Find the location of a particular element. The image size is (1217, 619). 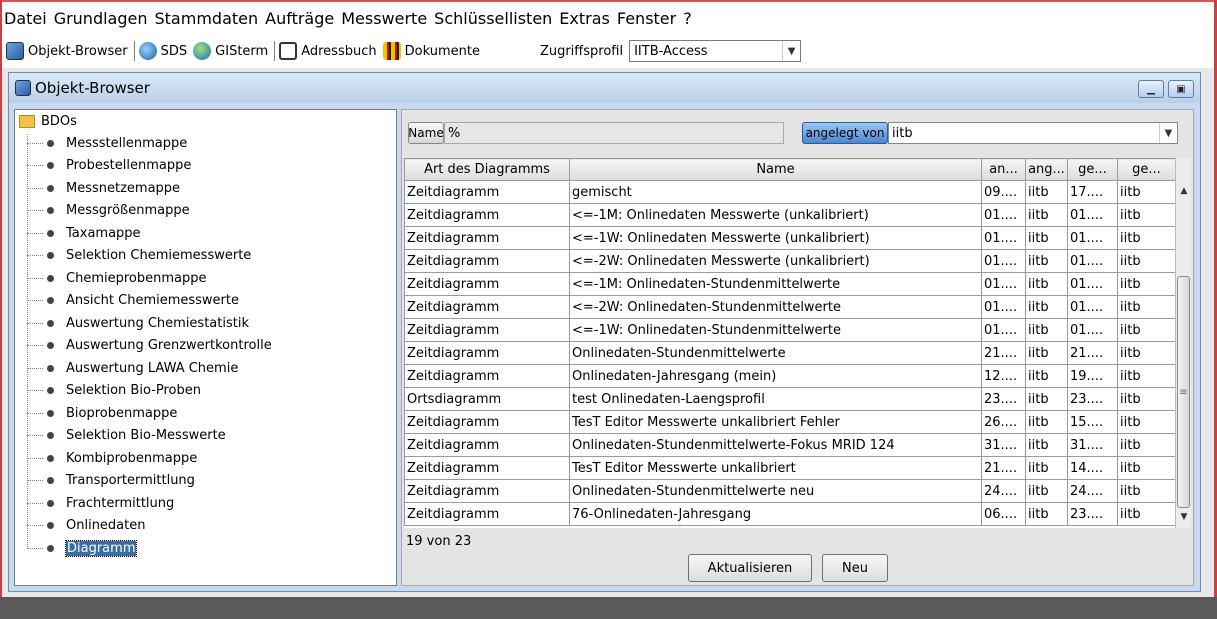

tree-item: Diagramm is located at coordinates (82, 548).